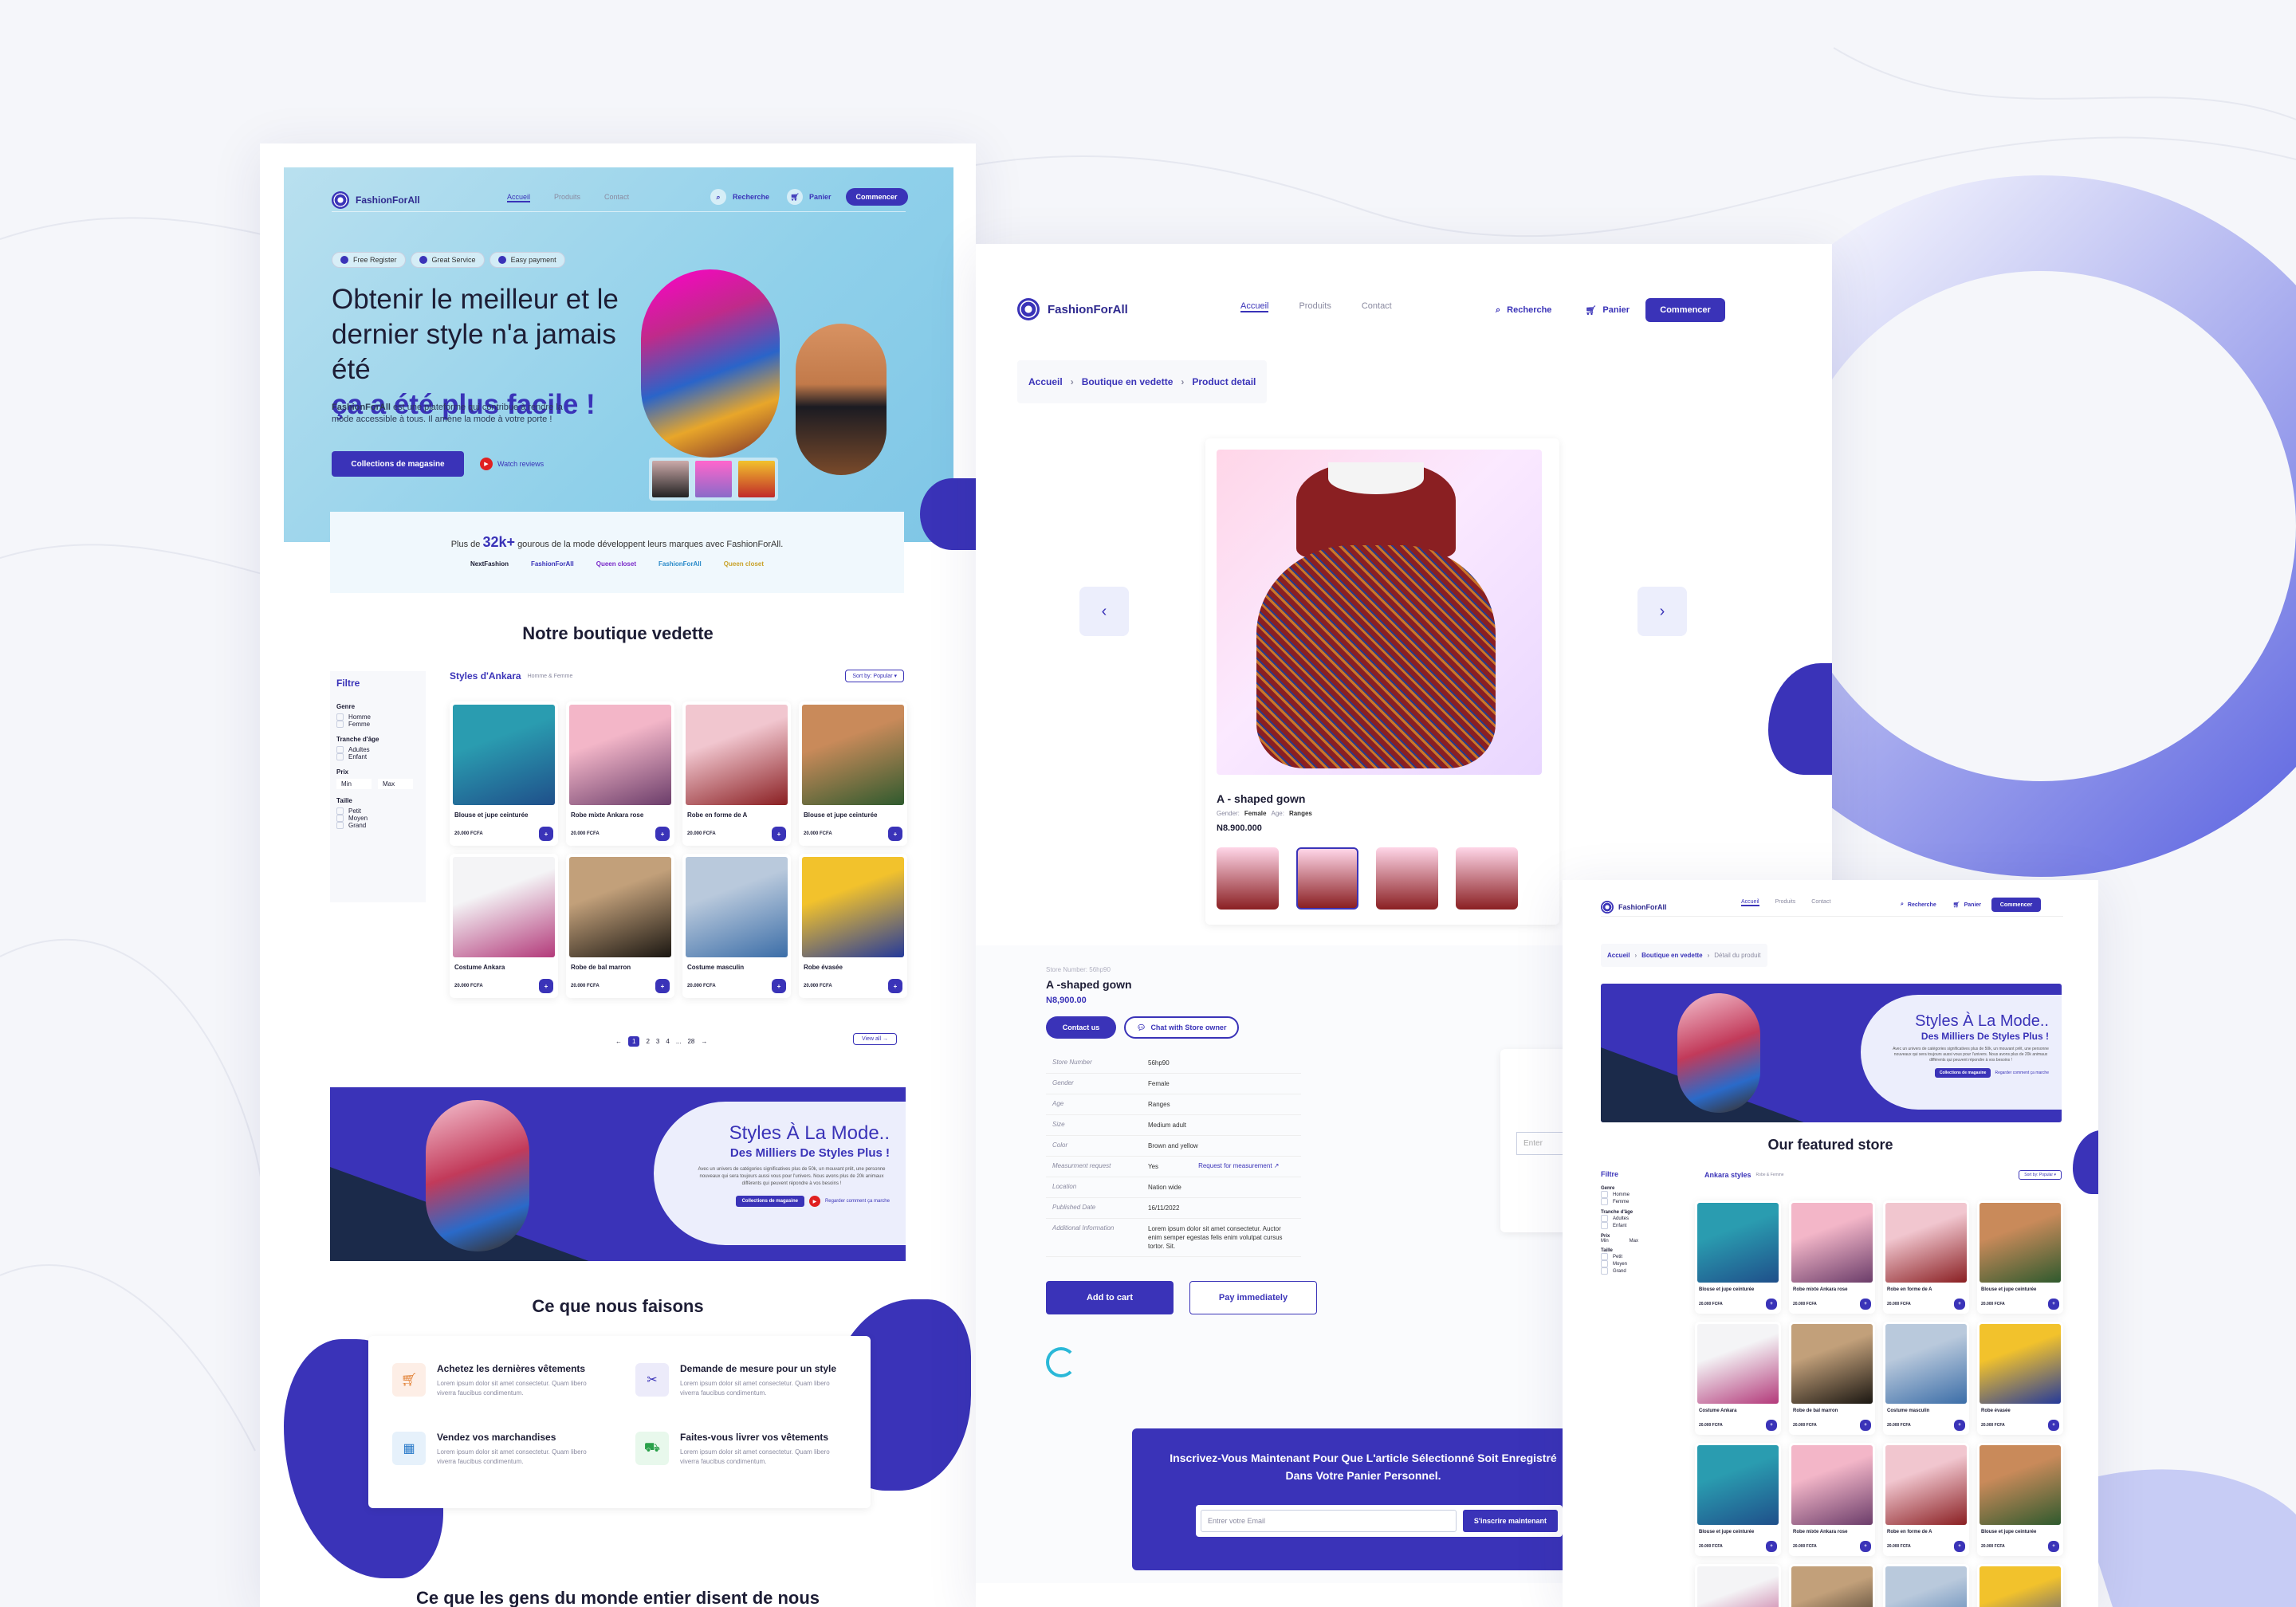  Describe the element at coordinates (1605, 1241) in the screenshot. I see `price-min-input: Min` at that location.